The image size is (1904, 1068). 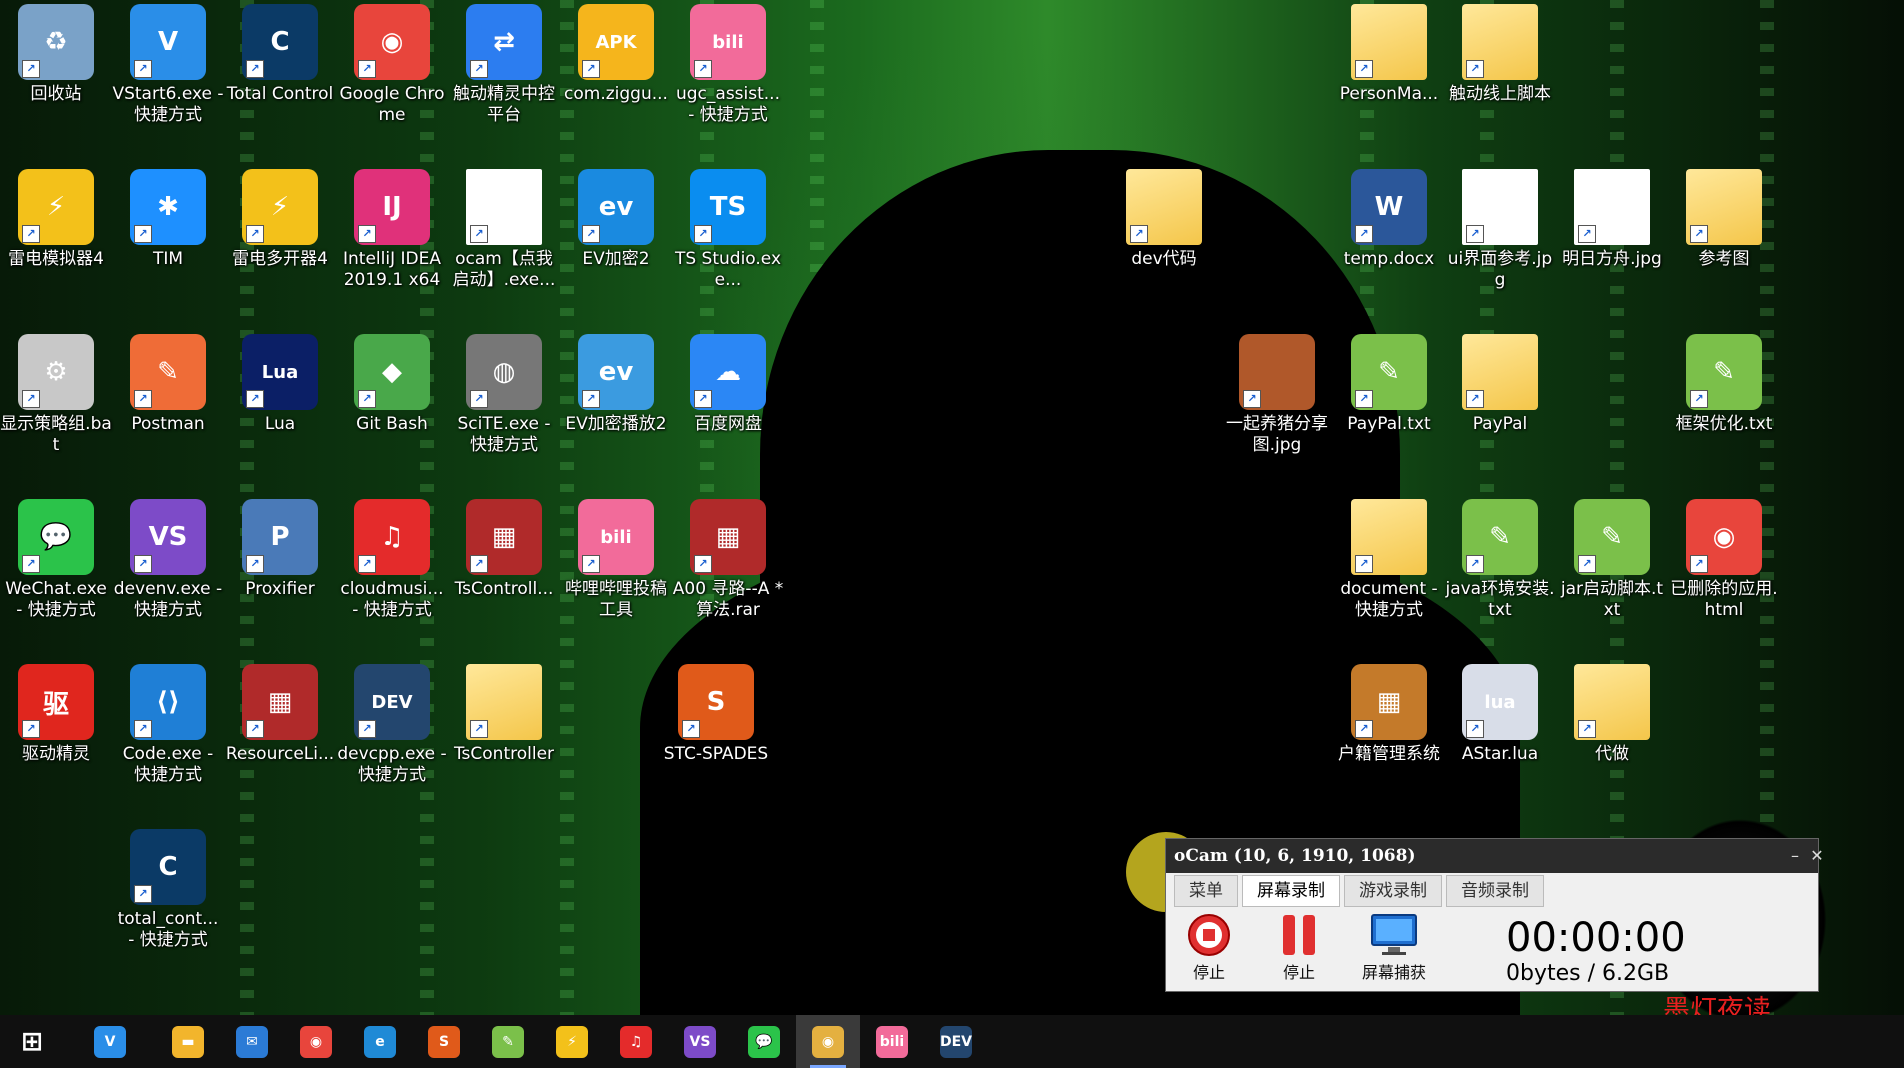 What do you see at coordinates (280, 52) in the screenshot?
I see `desktop-icon-tc: C ↗ Total Control` at bounding box center [280, 52].